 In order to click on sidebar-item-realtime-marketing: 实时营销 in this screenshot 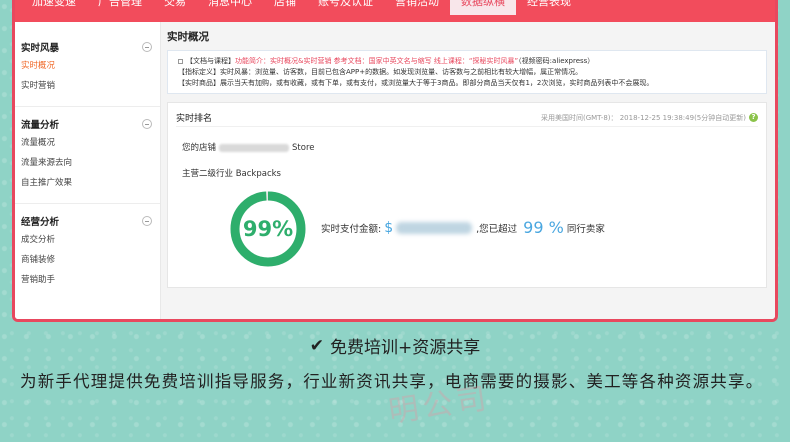, I will do `click(87, 86)`.